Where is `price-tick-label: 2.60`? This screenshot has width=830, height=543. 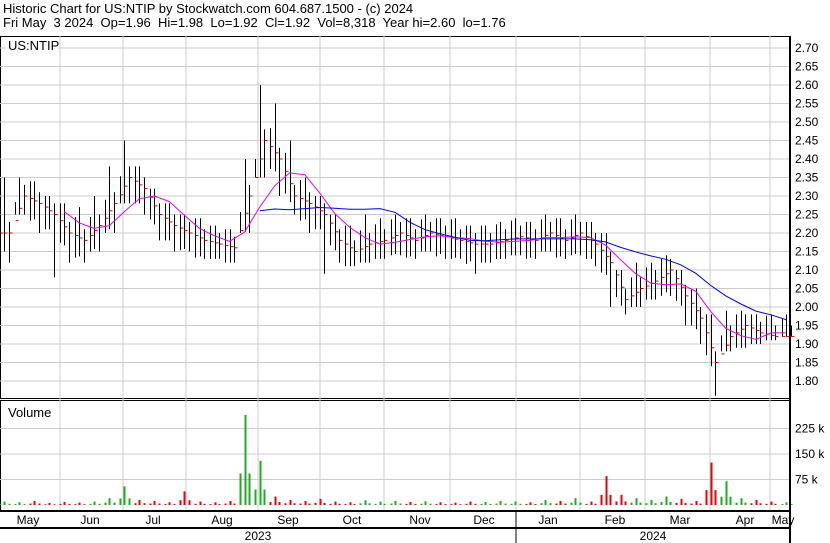 price-tick-label: 2.60 is located at coordinates (807, 85).